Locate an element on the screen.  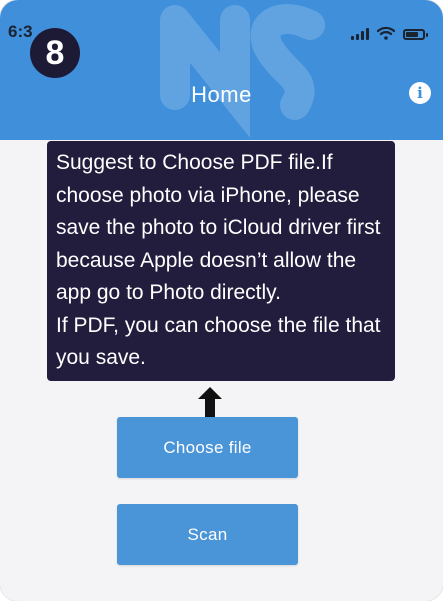
signal-icon is located at coordinates (360, 34).